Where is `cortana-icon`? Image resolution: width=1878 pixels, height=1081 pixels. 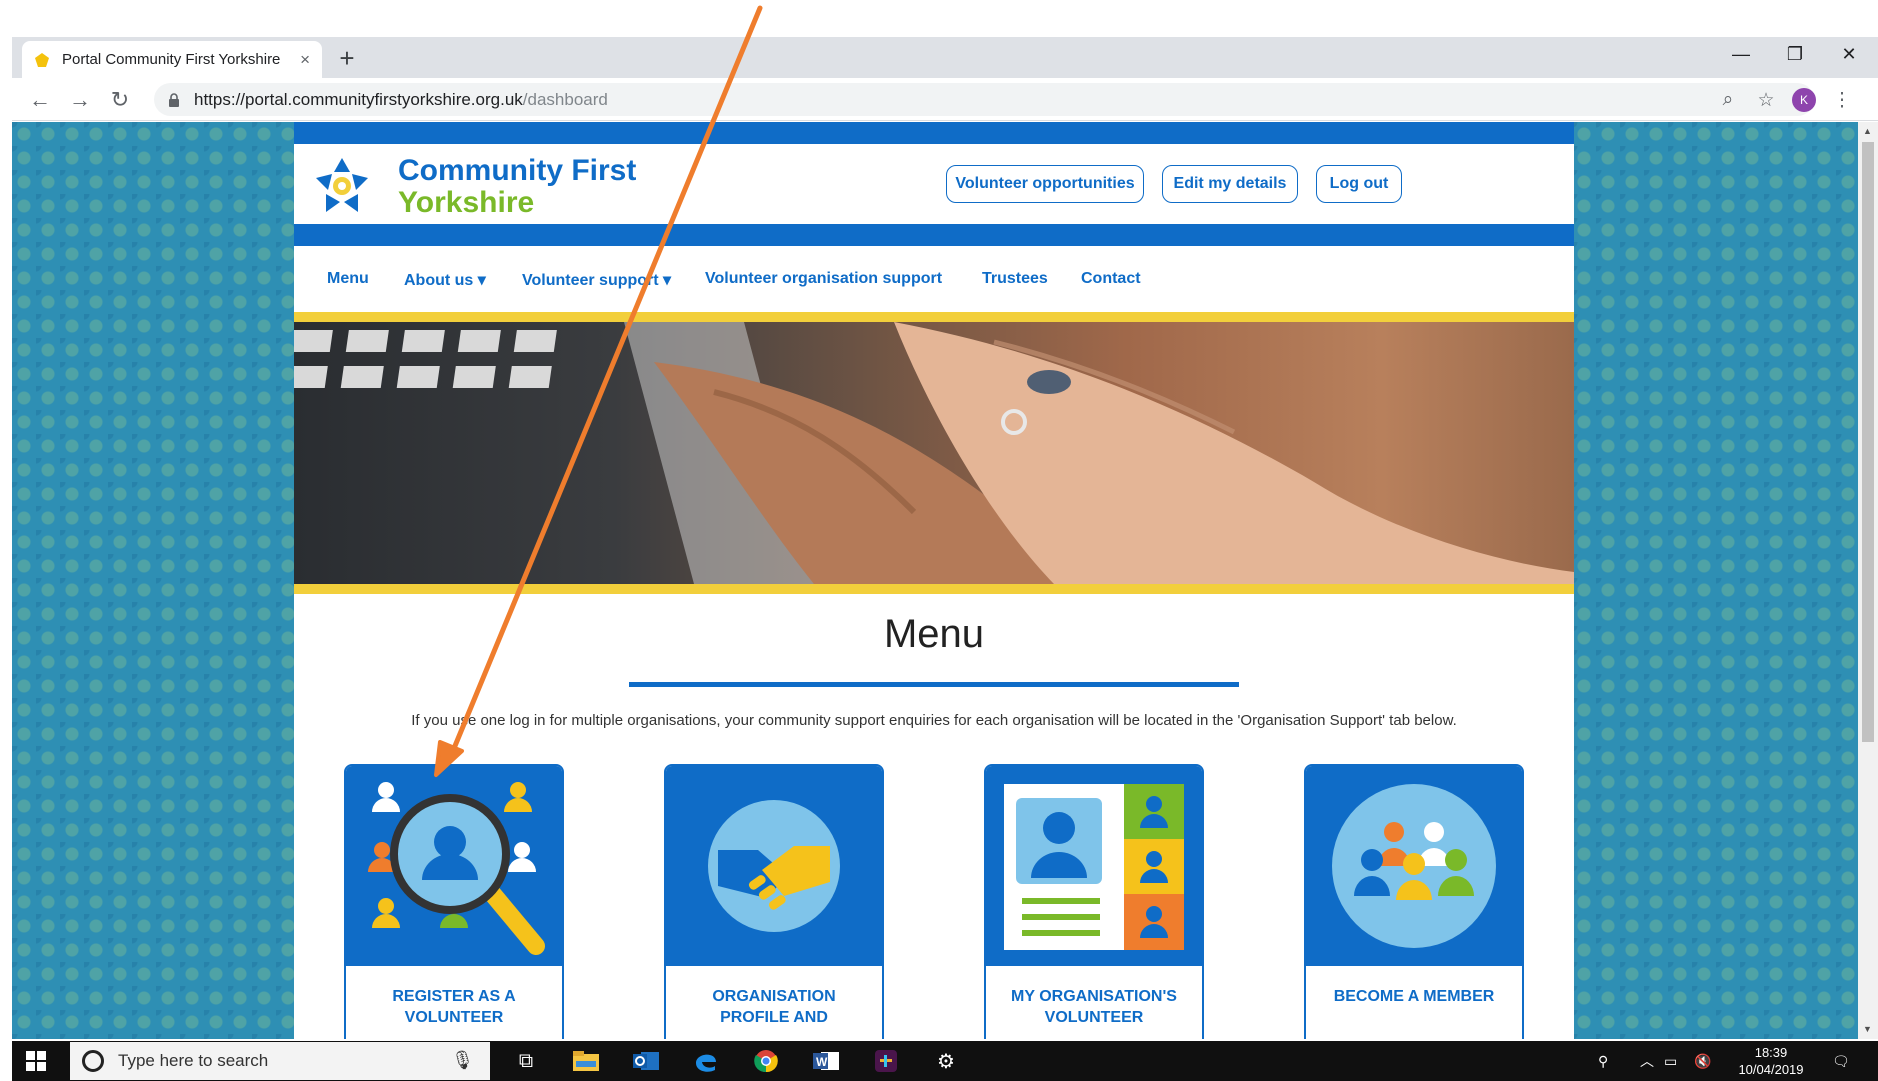
cortana-icon is located at coordinates (93, 1061).